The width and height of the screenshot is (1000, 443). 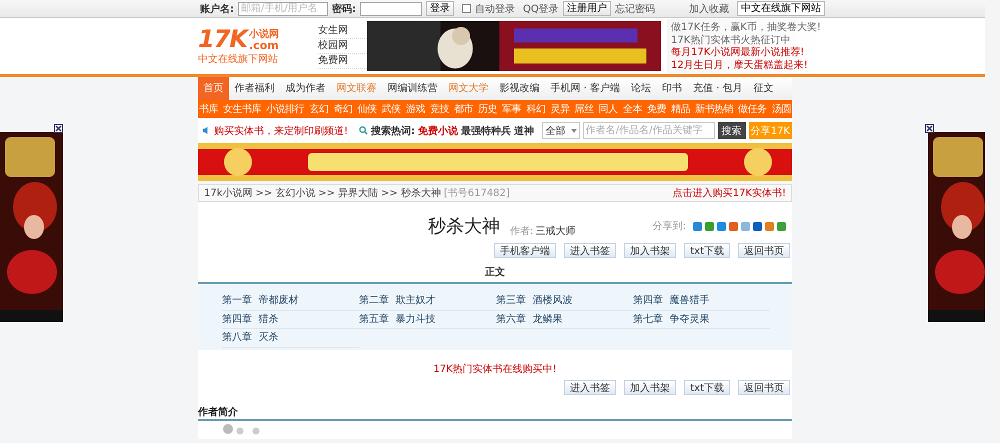 I want to click on logo-domain: .com, so click(x=264, y=45).